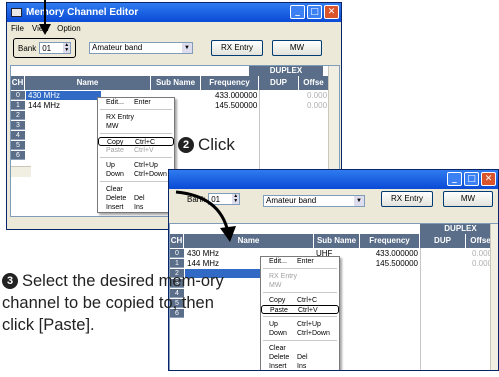 This screenshot has width=499, height=377. I want to click on menu-item-shortcut: Ctrl+Down, so click(150, 174).